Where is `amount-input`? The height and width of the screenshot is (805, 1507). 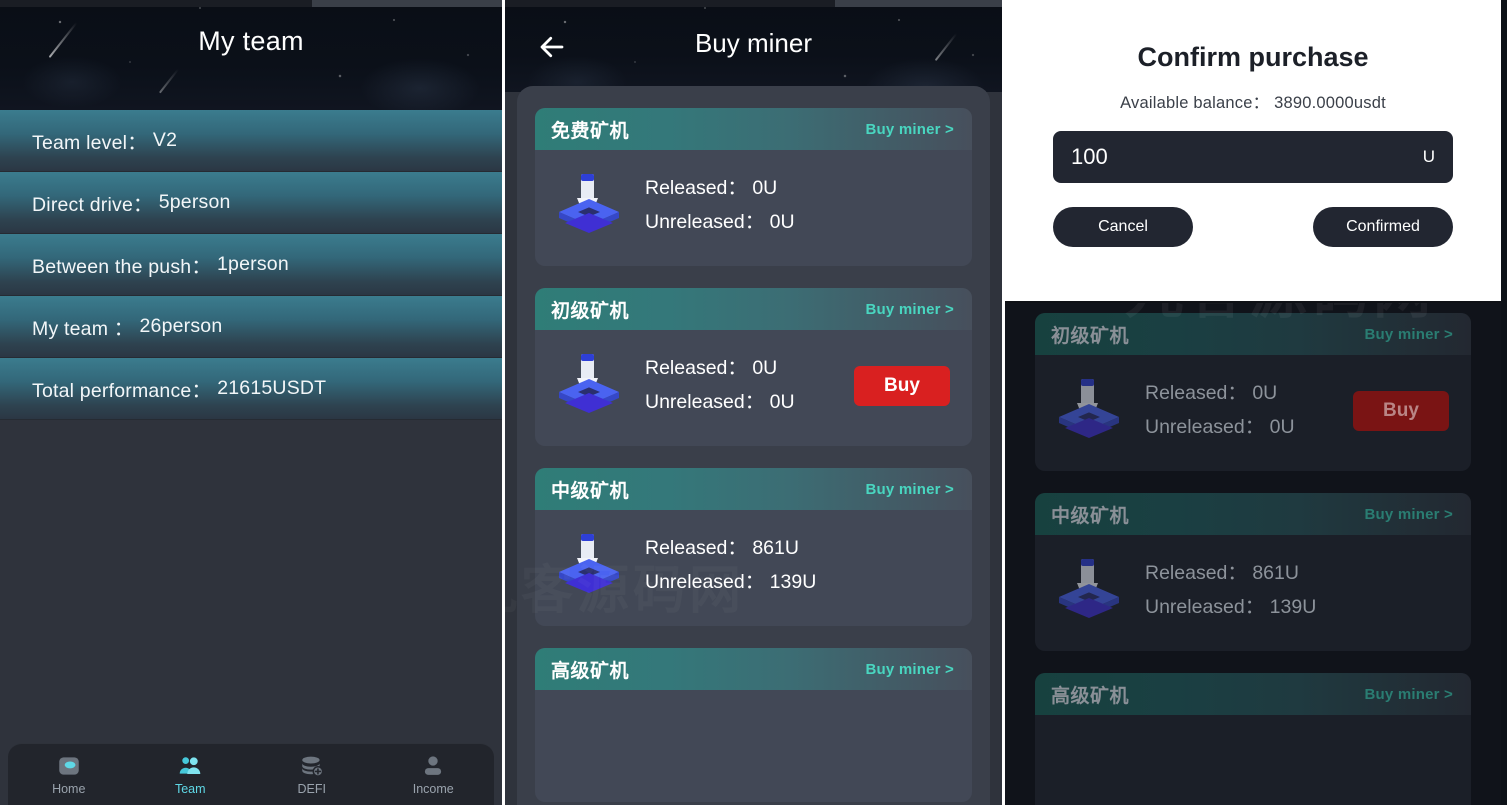
amount-input is located at coordinates (1253, 157).